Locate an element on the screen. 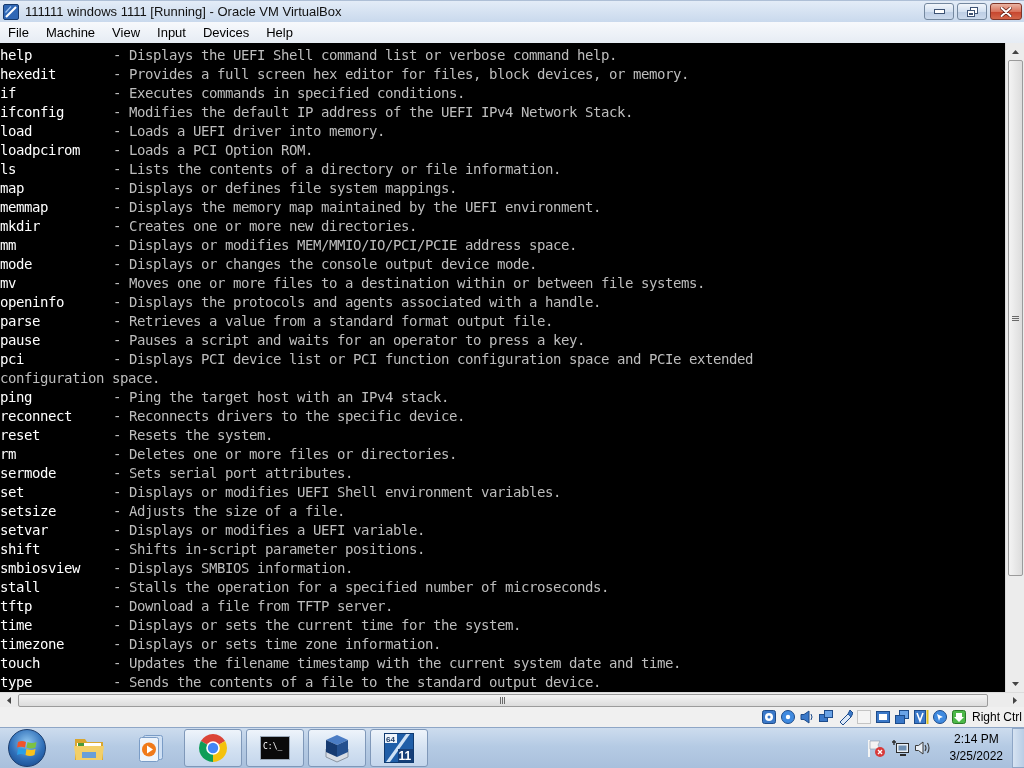  disc-icon is located at coordinates (788, 717).